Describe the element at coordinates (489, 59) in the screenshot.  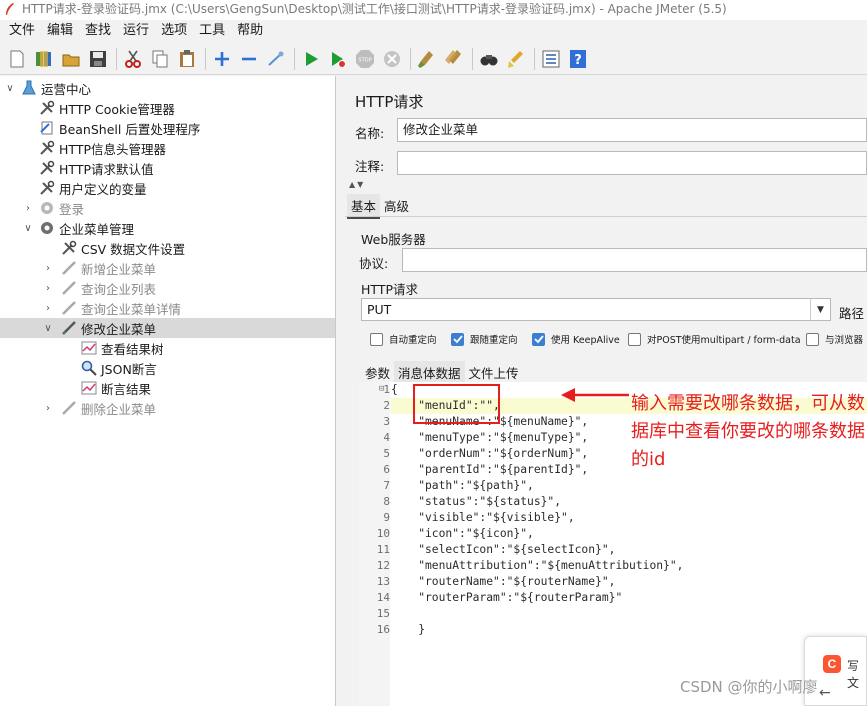
I see `search-icon` at that location.